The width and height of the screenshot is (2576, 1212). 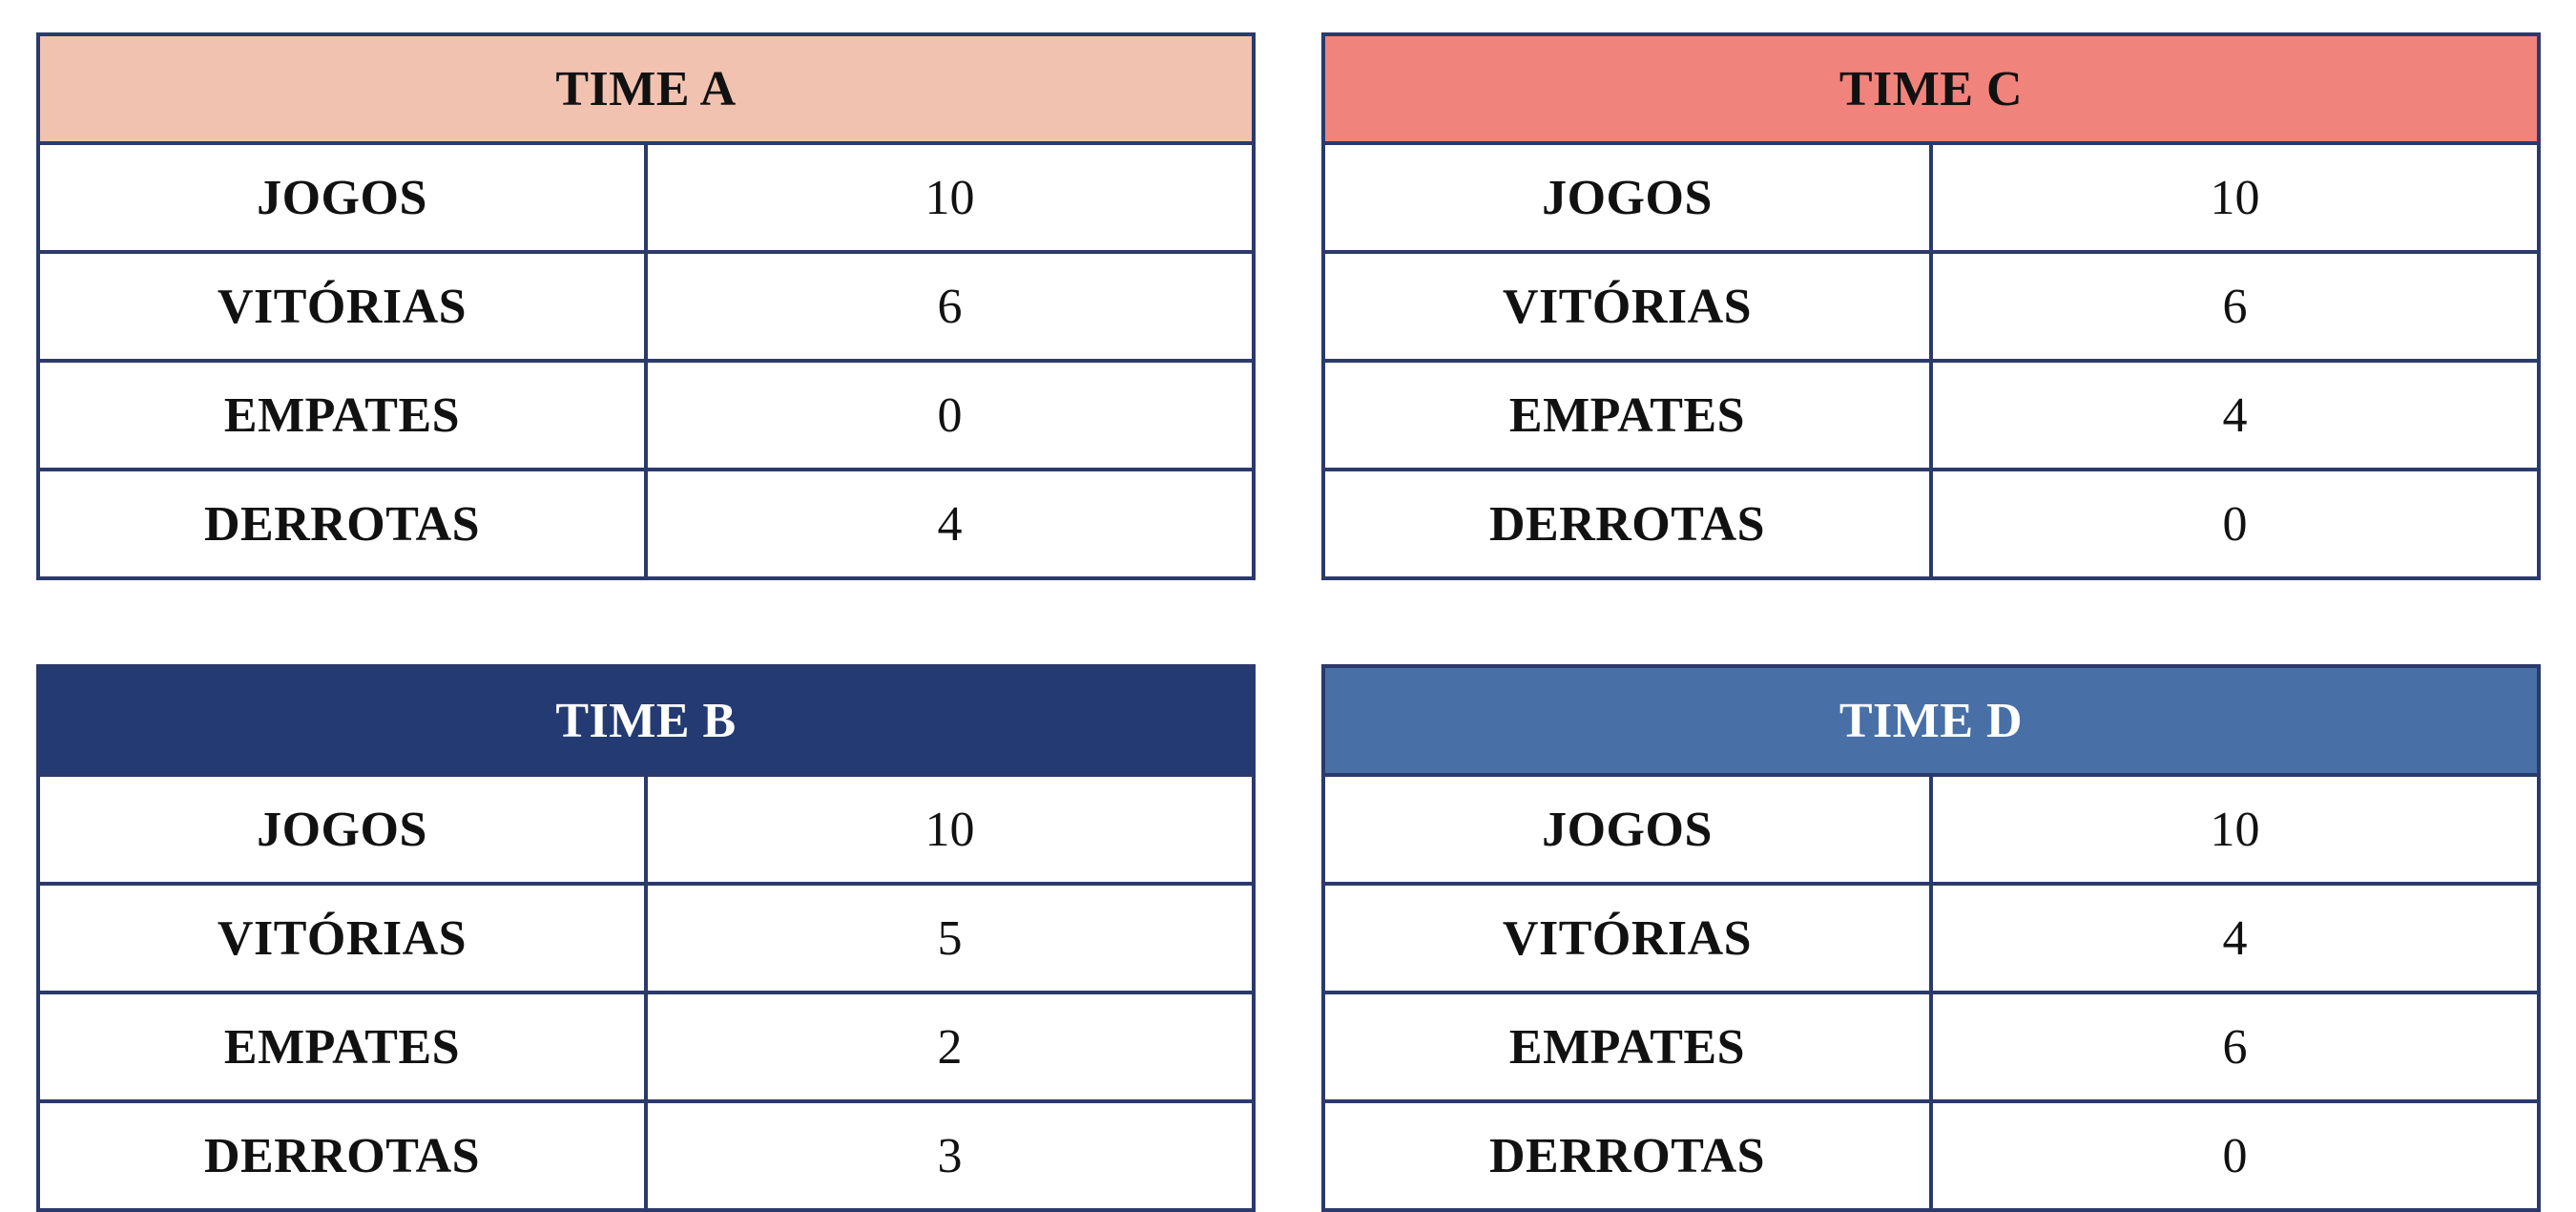 I want to click on team-b-header: TIME B, so click(x=646, y=720).